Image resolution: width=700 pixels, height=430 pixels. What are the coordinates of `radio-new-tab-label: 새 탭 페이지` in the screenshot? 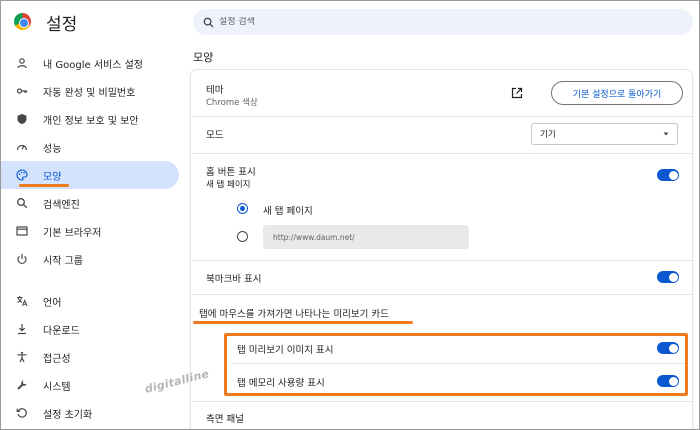 It's located at (288, 211).